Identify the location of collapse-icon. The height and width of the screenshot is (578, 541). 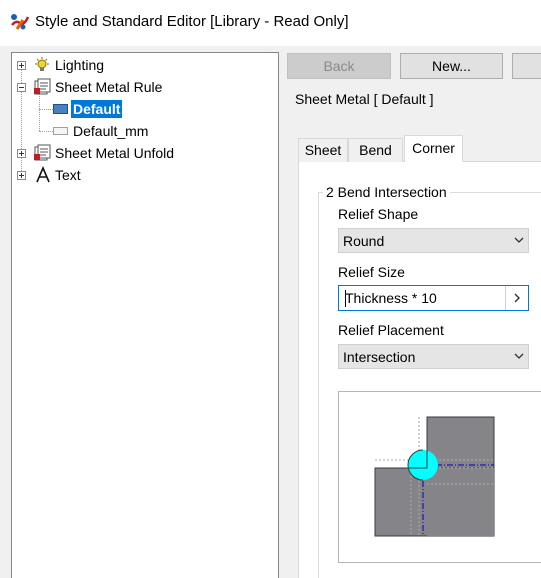
(21, 87).